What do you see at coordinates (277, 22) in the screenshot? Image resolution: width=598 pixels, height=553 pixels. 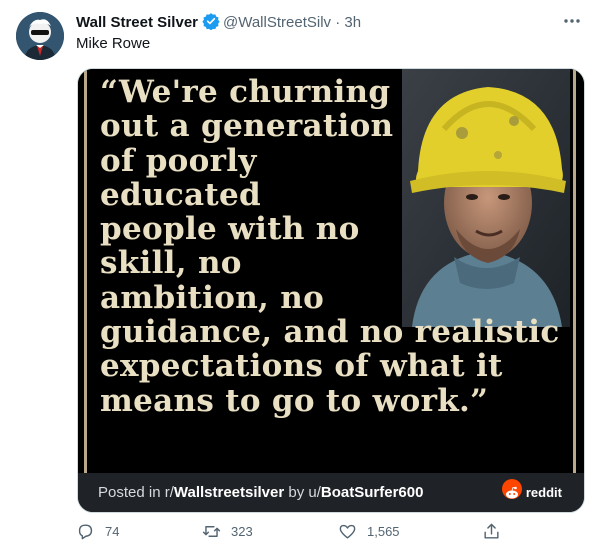 I see `user-handle: @WallStreetSilv` at bounding box center [277, 22].